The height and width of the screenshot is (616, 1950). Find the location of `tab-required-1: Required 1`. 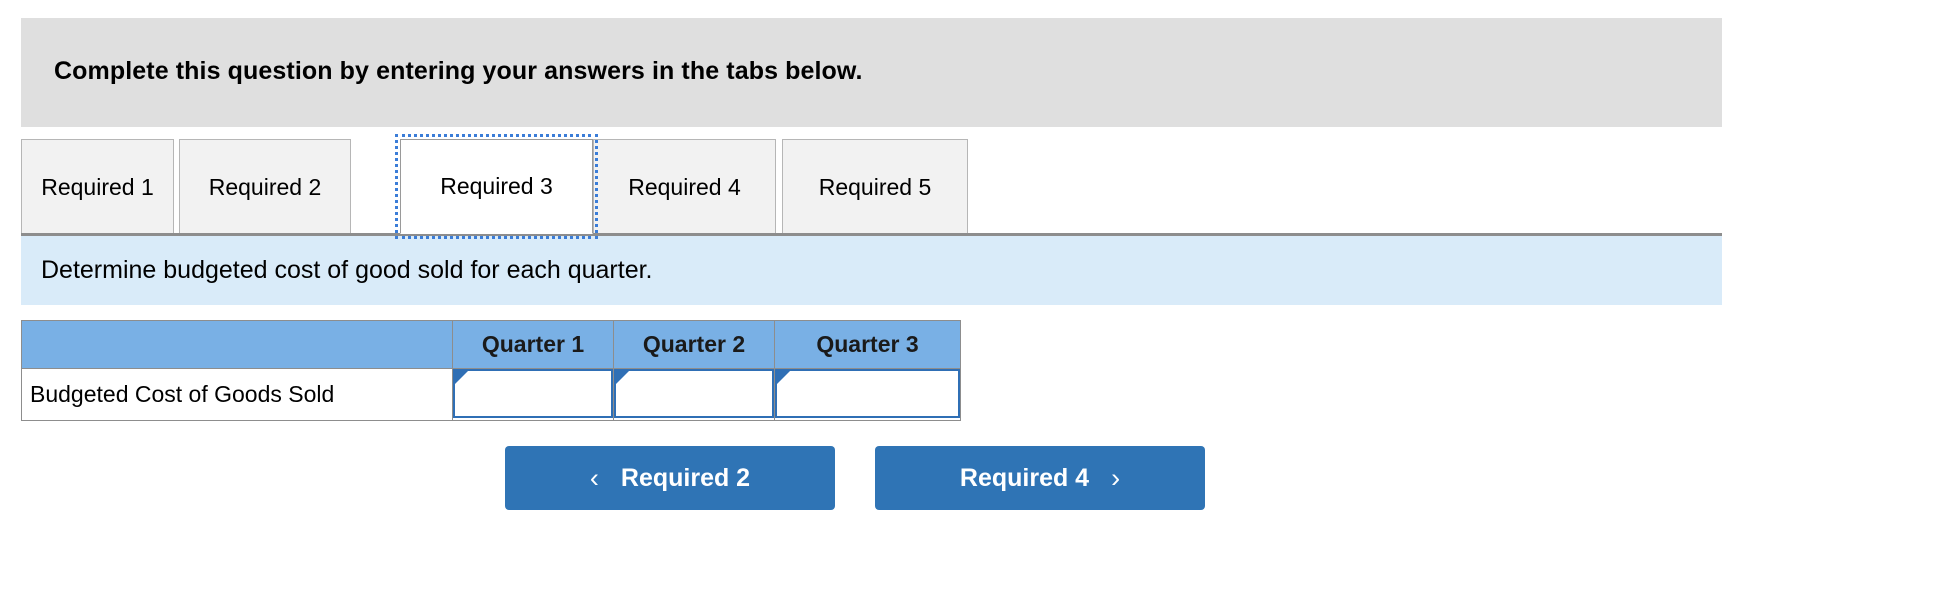

tab-required-1: Required 1 is located at coordinates (97, 186).